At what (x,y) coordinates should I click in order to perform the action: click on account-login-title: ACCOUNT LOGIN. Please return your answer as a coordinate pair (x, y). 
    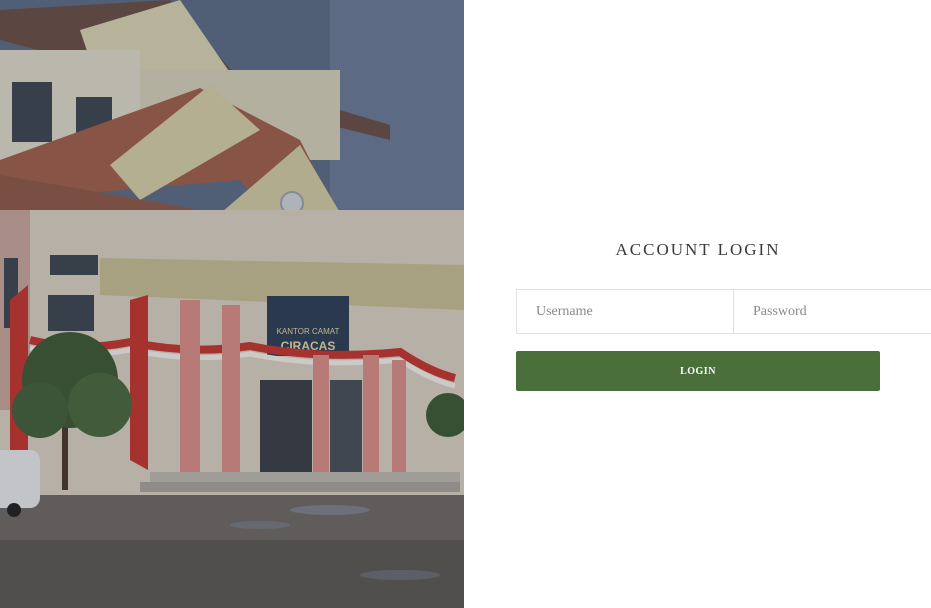
    Looking at the image, I should click on (698, 249).